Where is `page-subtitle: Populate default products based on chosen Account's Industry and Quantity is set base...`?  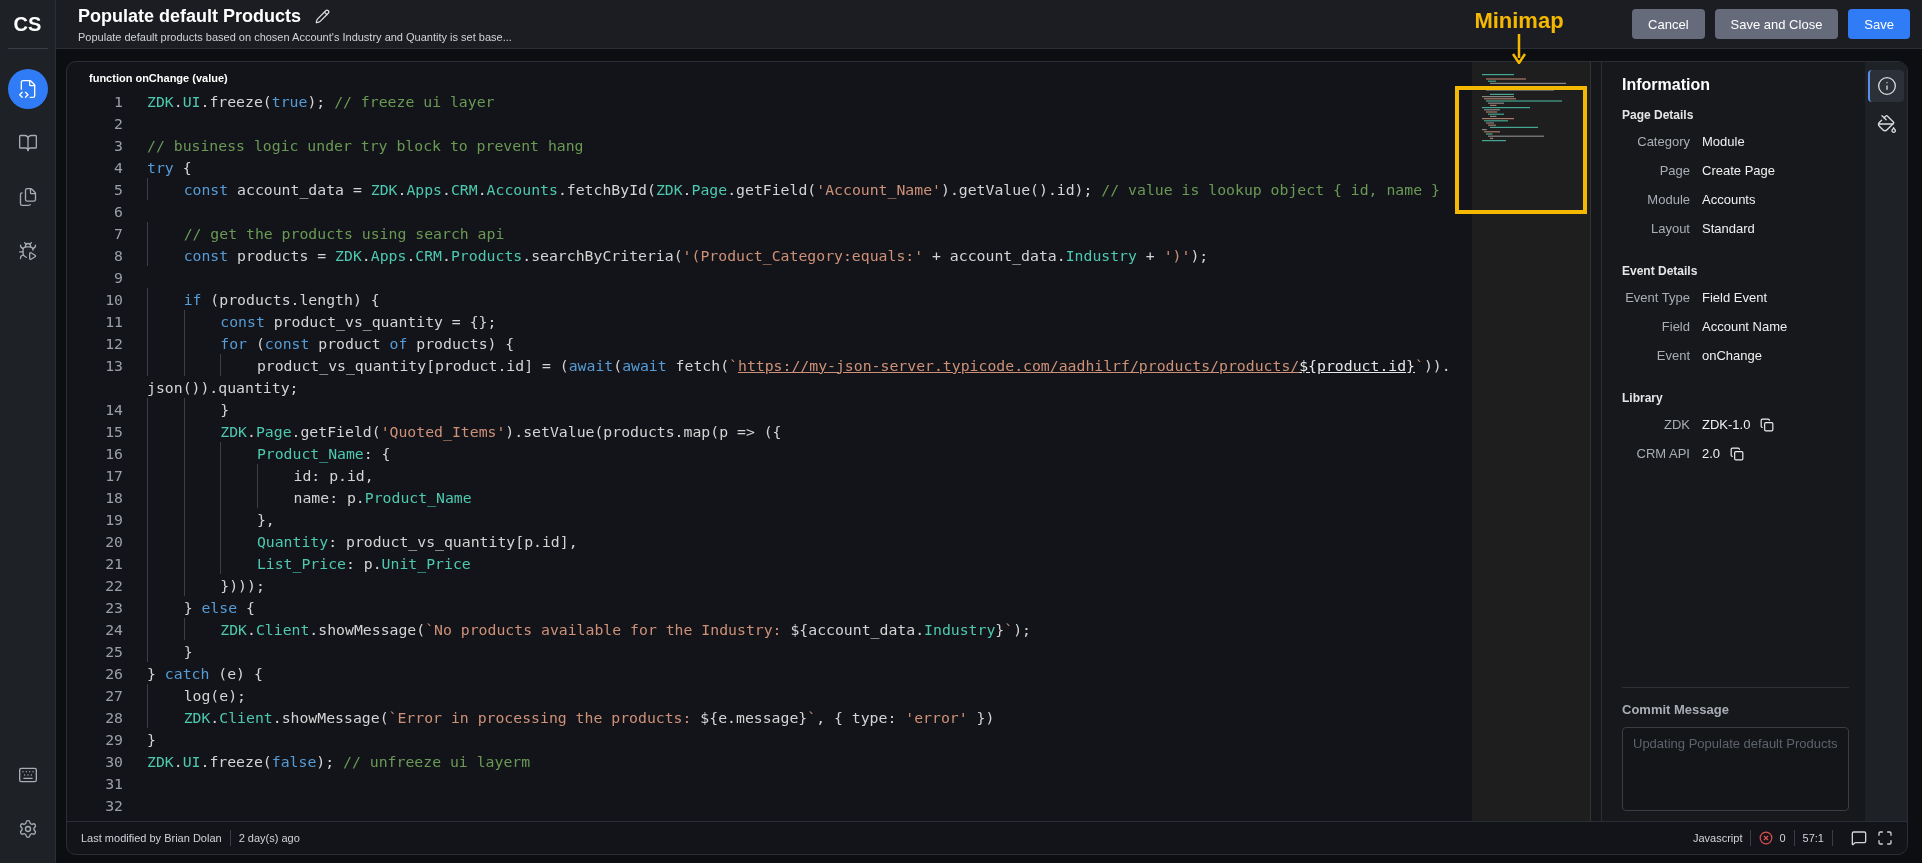
page-subtitle: Populate default products based on chosen Account's Industry and Quantity is set base... is located at coordinates (295, 36).